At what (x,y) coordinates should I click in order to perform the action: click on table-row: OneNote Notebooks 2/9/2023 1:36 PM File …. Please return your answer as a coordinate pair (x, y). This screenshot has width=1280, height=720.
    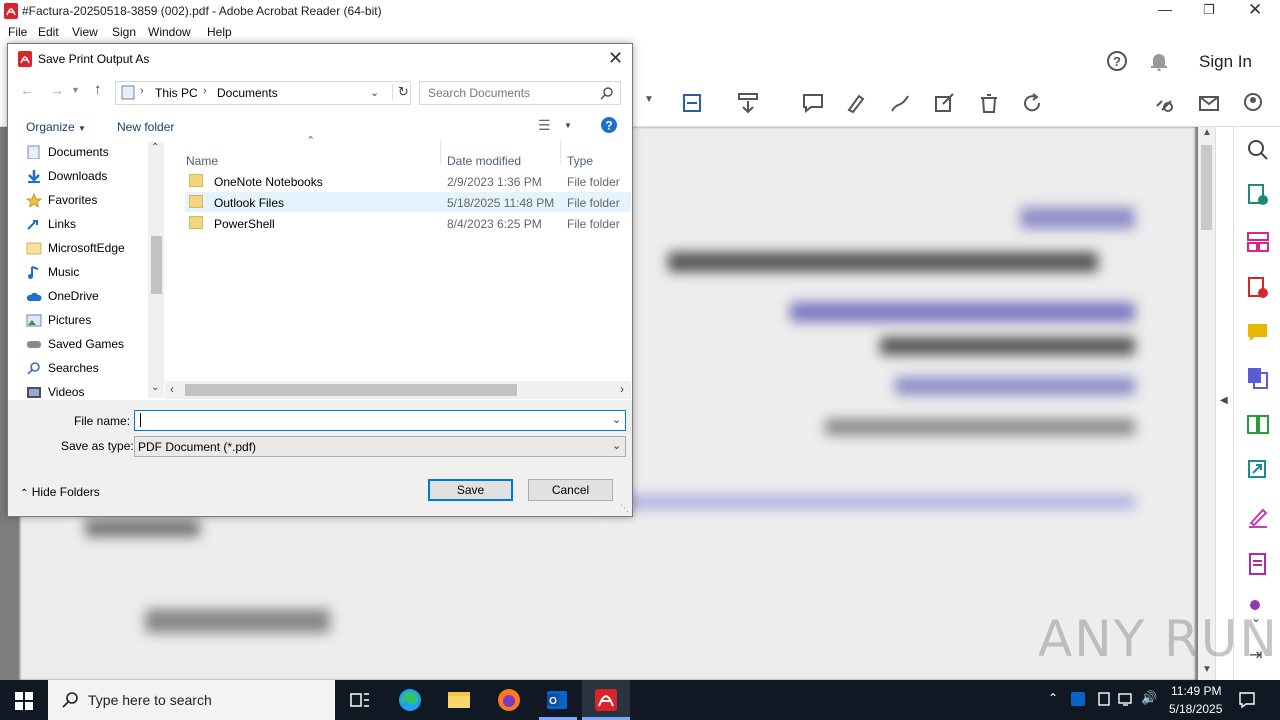
    Looking at the image, I should click on (408, 181).